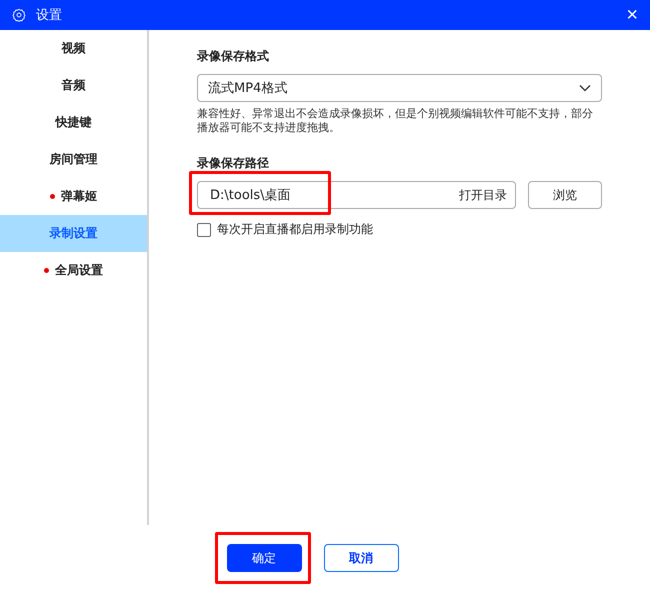 The image size is (650, 594). I want to click on checkbox-label: 每次开启直播都启用录制功能, so click(295, 229).